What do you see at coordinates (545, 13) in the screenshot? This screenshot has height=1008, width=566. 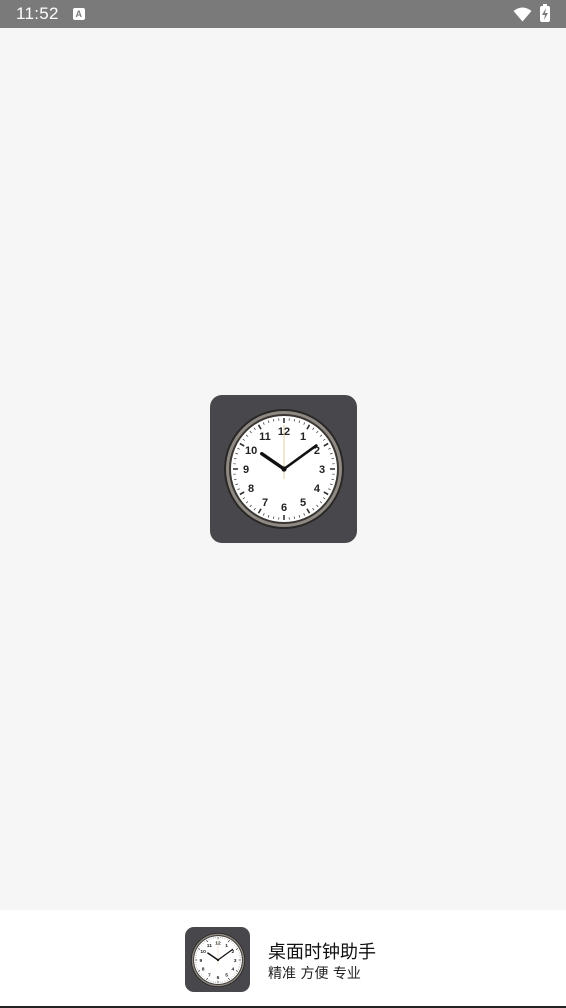 I see `battery-charging-icon` at bounding box center [545, 13].